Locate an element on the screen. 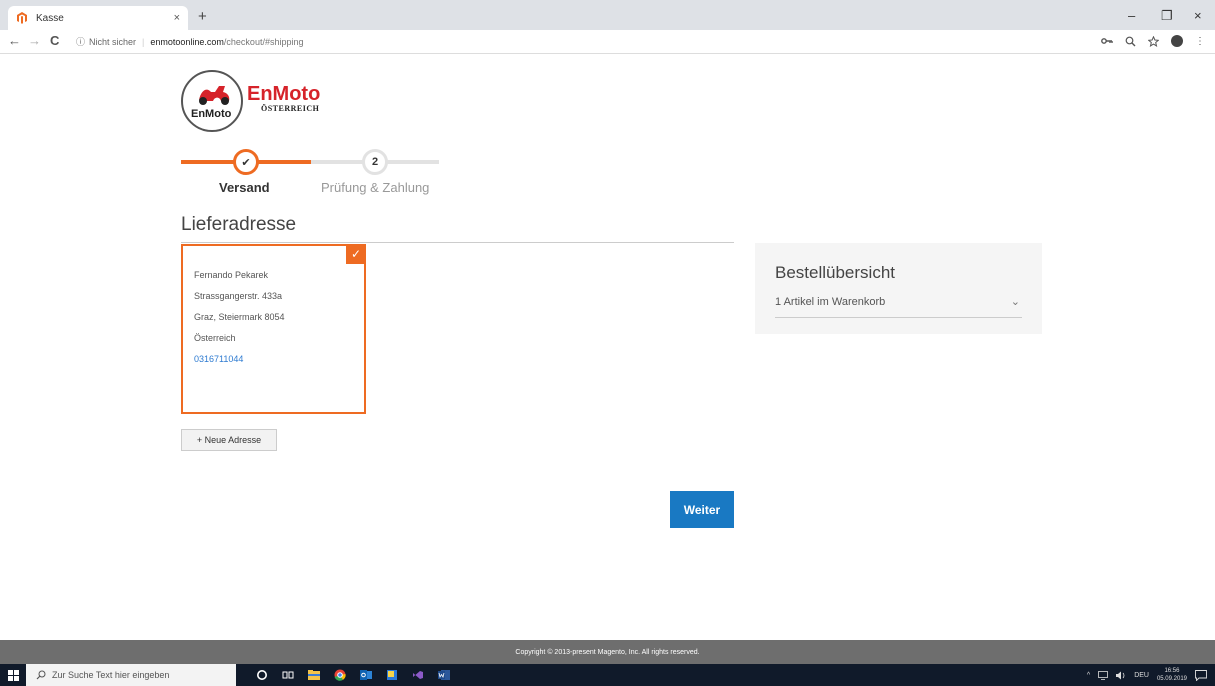  minimize-button: – is located at coordinates (1131, 15).